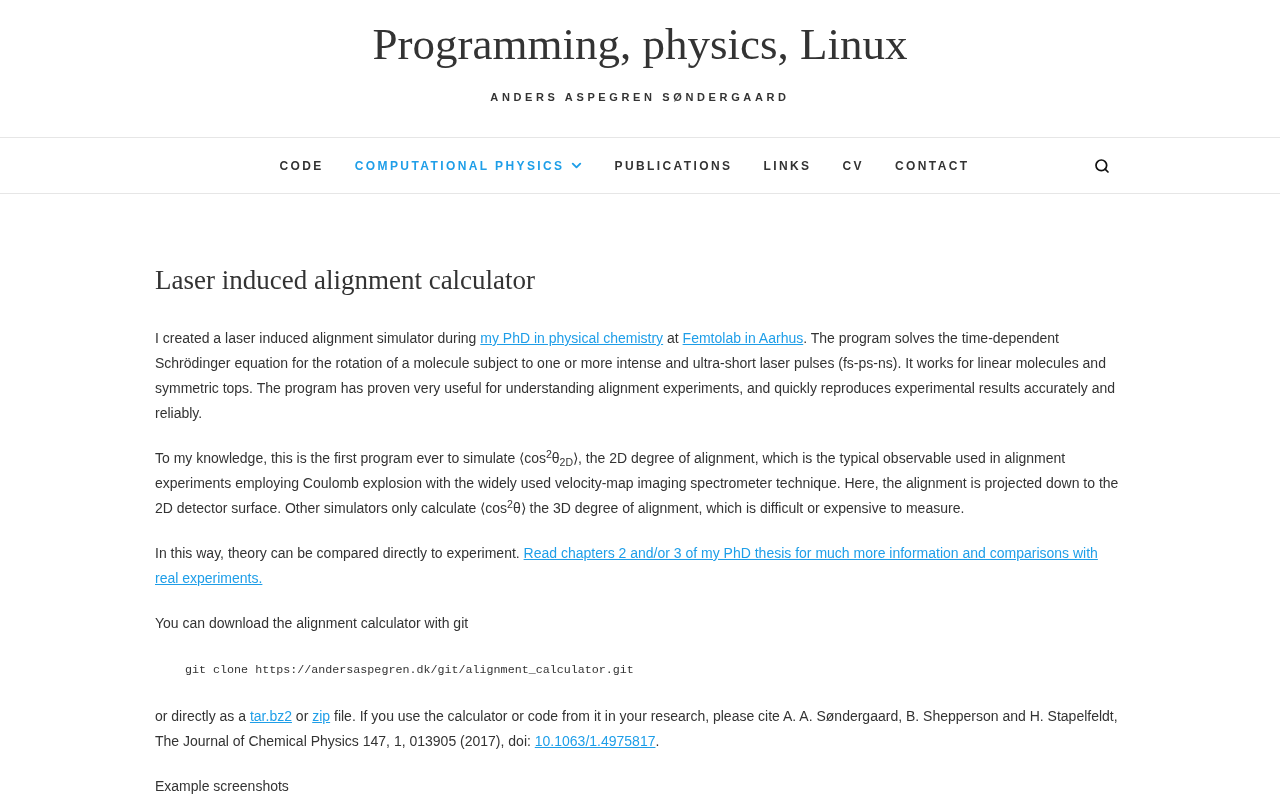 This screenshot has height=800, width=1280. What do you see at coordinates (469, 165) in the screenshot?
I see `nav-link: COMPUTATIONAL PHYSICS` at bounding box center [469, 165].